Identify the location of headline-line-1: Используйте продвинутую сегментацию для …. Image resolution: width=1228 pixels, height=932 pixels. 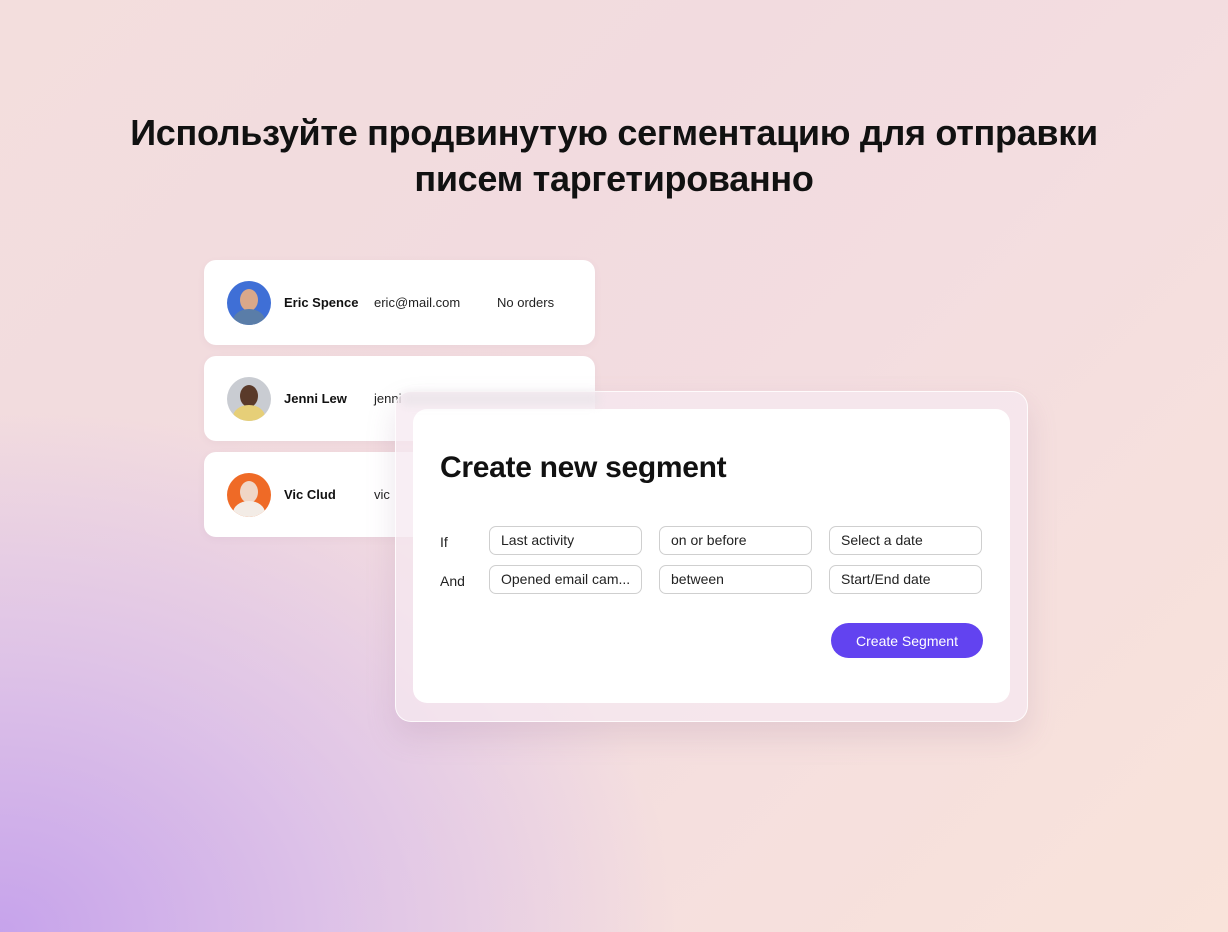
(614, 132).